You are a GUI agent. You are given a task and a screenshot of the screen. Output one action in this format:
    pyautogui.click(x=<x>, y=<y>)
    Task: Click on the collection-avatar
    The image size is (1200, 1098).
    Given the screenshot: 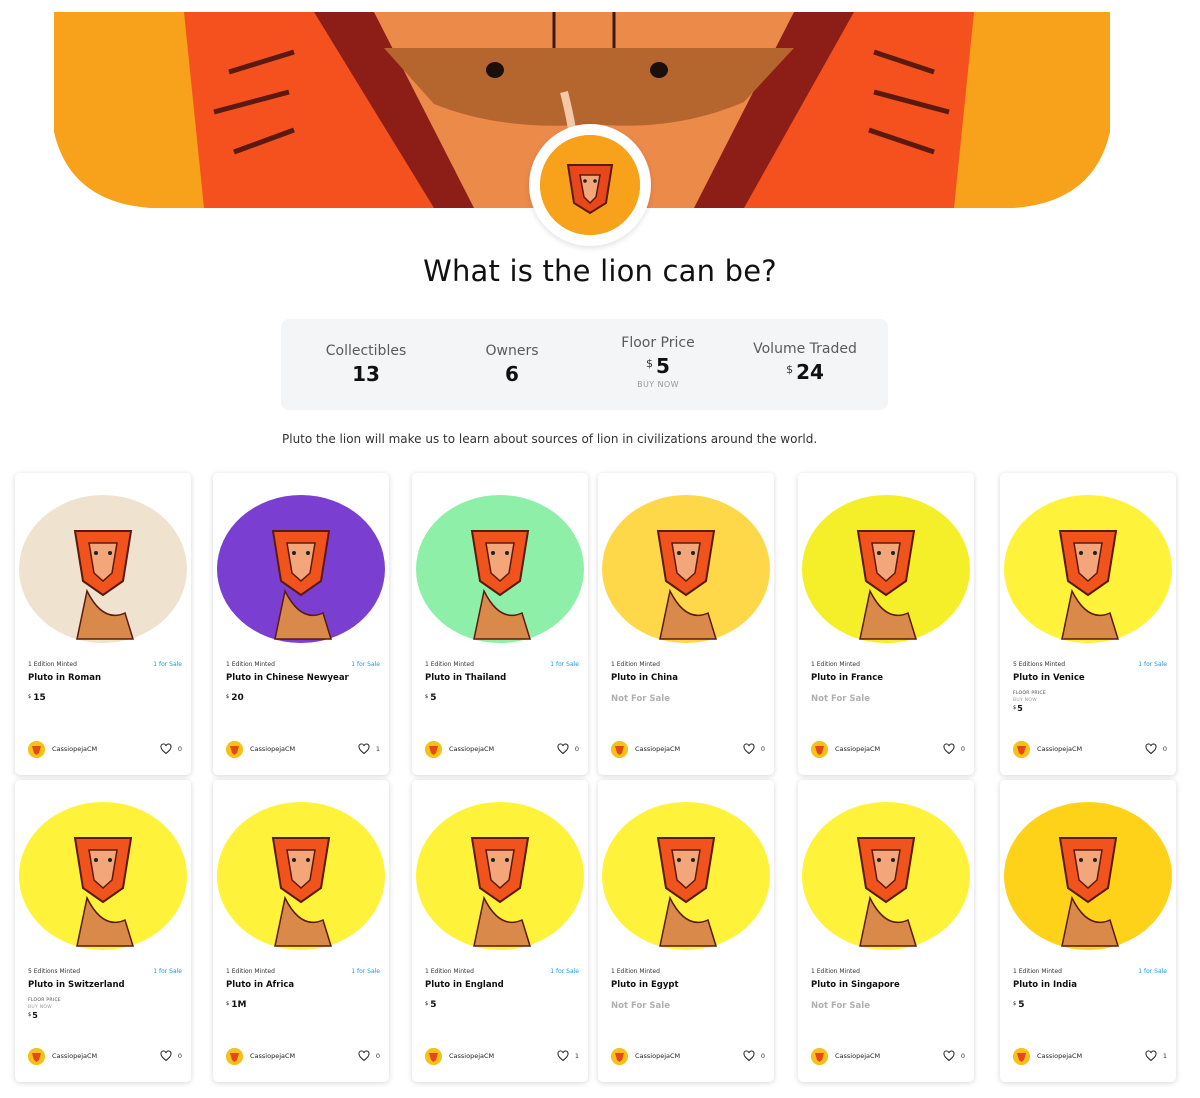 What is the action you would take?
    pyautogui.click(x=590, y=185)
    